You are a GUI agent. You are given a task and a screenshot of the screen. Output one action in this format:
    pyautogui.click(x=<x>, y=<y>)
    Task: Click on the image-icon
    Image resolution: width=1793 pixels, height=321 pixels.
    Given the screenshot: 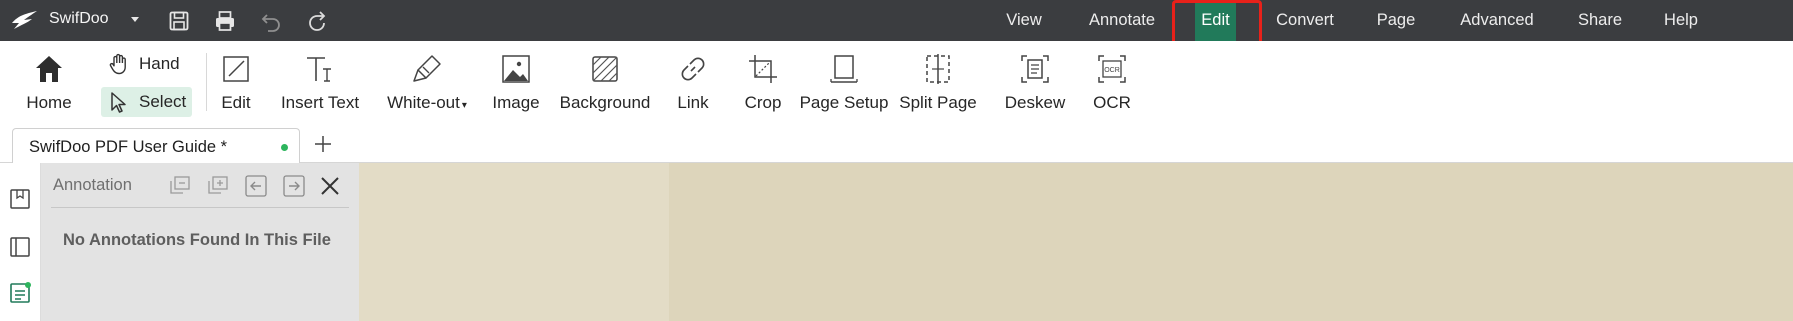 What is the action you would take?
    pyautogui.click(x=516, y=69)
    